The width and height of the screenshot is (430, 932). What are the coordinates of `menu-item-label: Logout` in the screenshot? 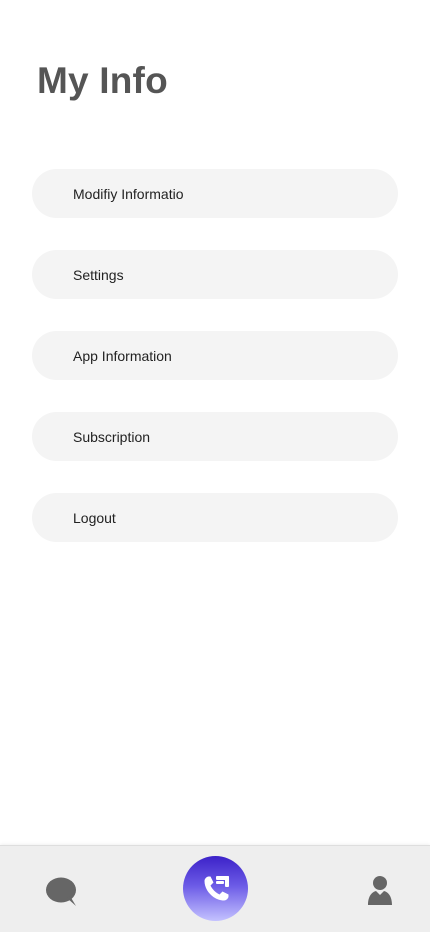 It's located at (94, 517).